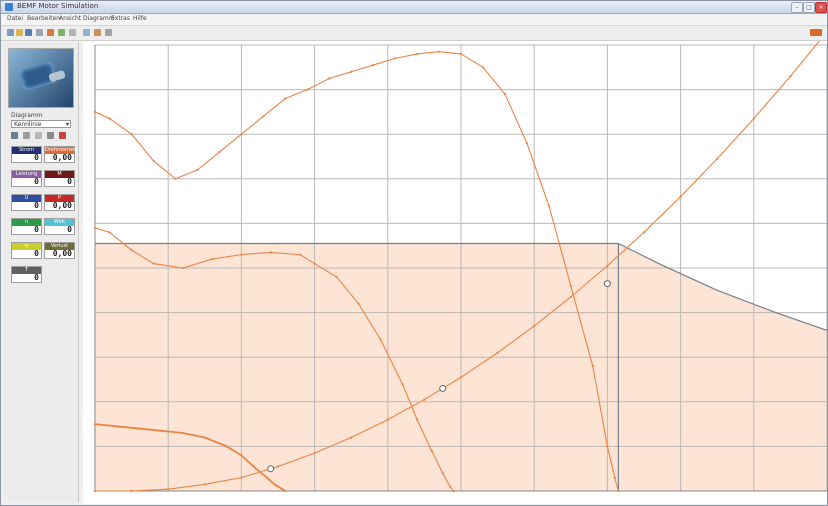  What do you see at coordinates (99, 18) in the screenshot?
I see `menu-chart: Diagramm` at bounding box center [99, 18].